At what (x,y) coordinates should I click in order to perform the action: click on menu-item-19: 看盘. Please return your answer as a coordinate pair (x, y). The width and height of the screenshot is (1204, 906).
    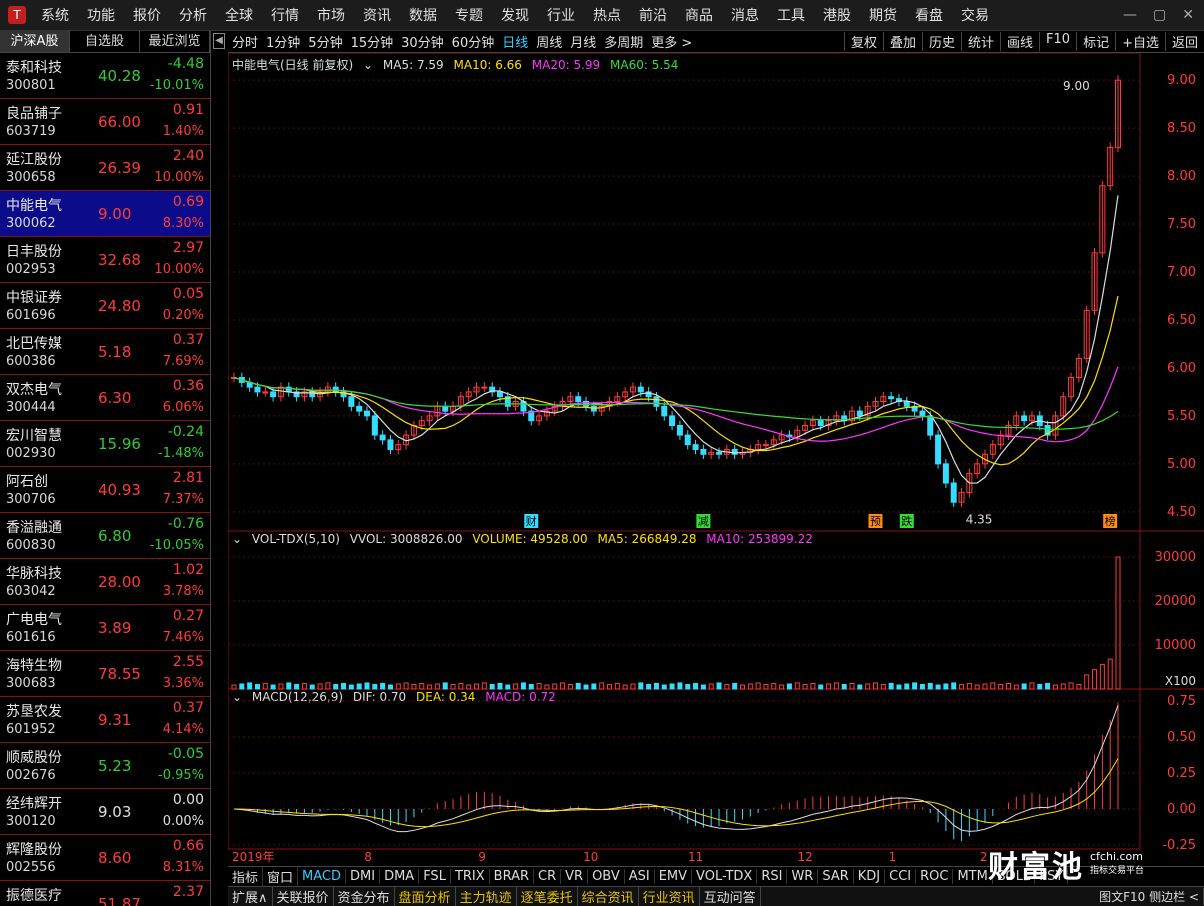
    Looking at the image, I should click on (929, 15).